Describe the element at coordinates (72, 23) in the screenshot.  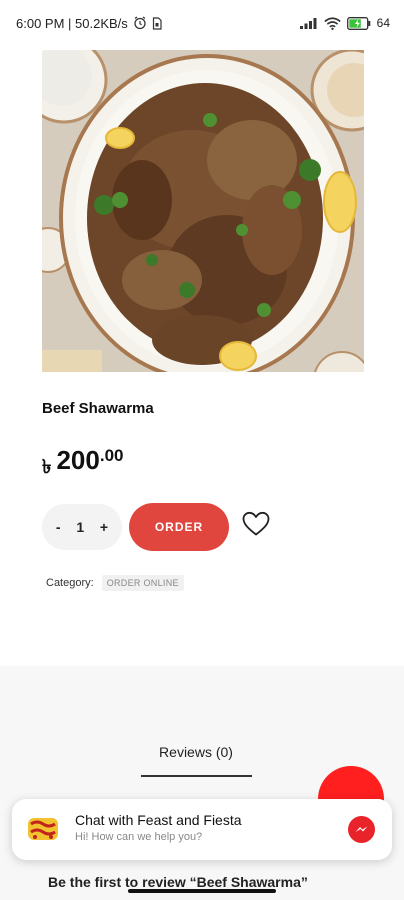
I see `status-time: 6:00 PM | 50.2KB/s` at that location.